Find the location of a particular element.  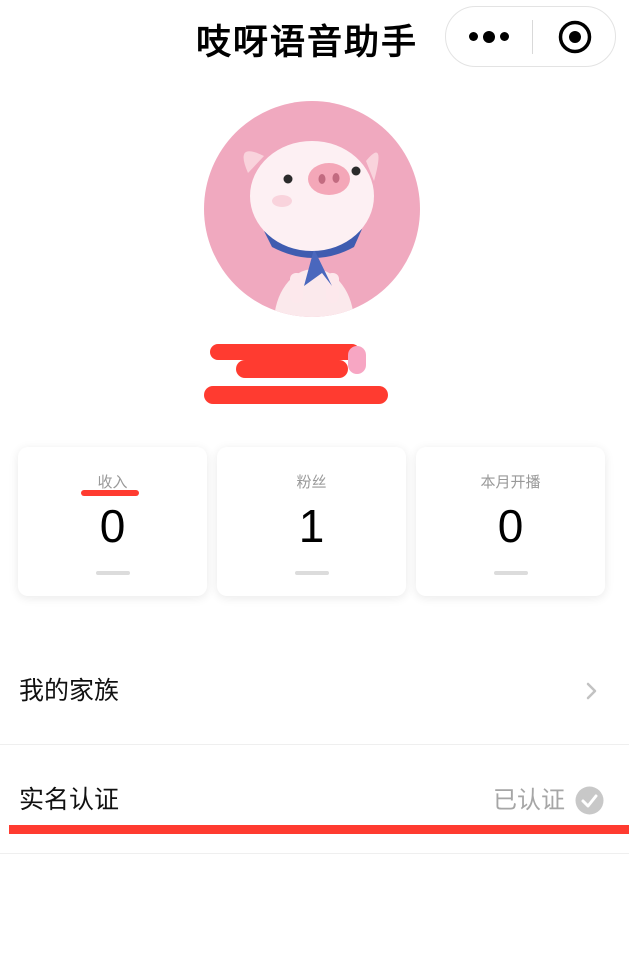

capsule-menu is located at coordinates (530, 36).